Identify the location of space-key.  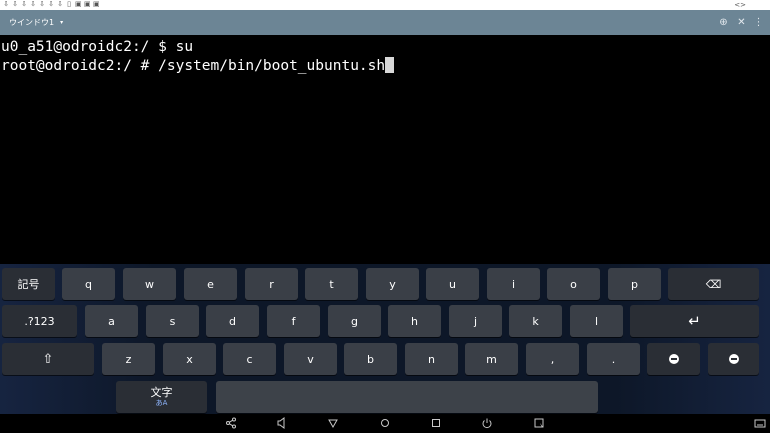
(407, 397).